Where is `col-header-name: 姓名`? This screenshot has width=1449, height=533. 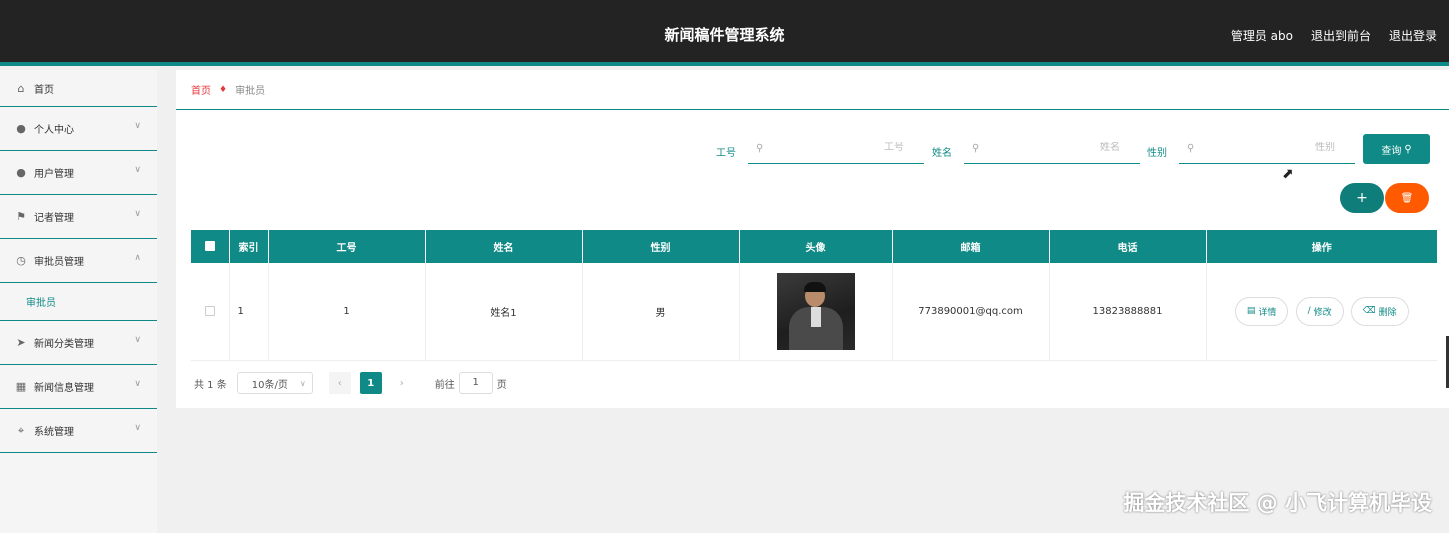
col-header-name: 姓名 is located at coordinates (504, 246).